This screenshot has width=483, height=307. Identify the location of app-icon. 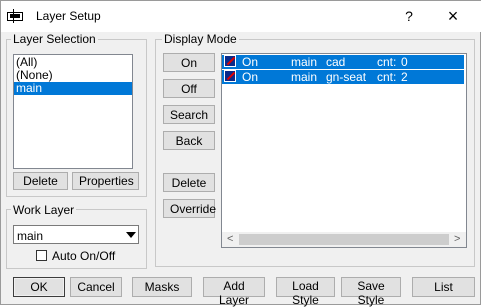
(15, 16).